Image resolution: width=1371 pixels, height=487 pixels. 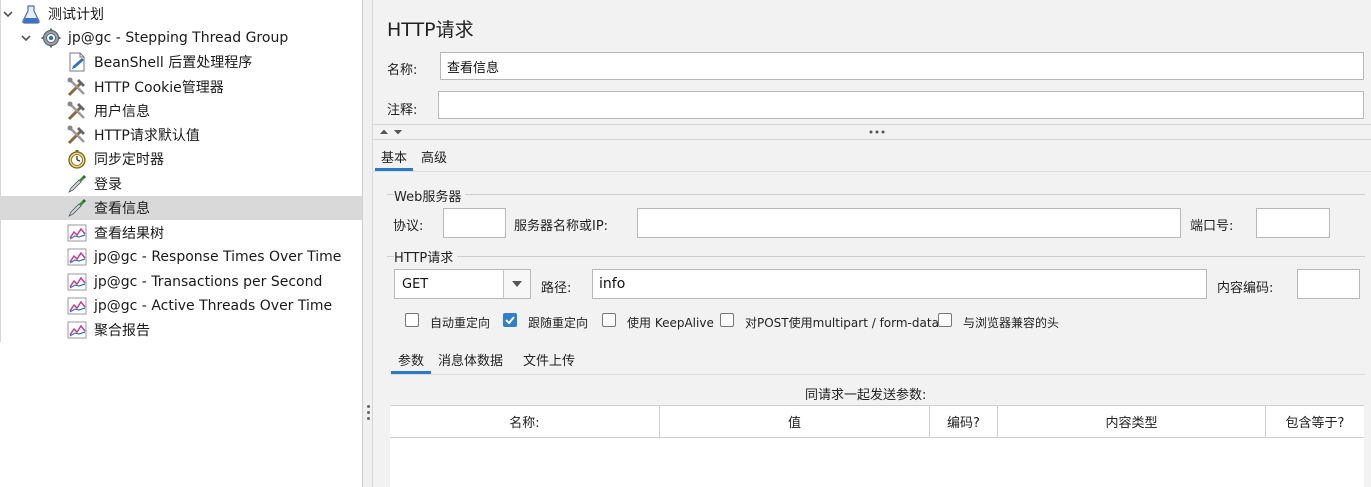 I want to click on page-title: HTTP请求, so click(x=430, y=30).